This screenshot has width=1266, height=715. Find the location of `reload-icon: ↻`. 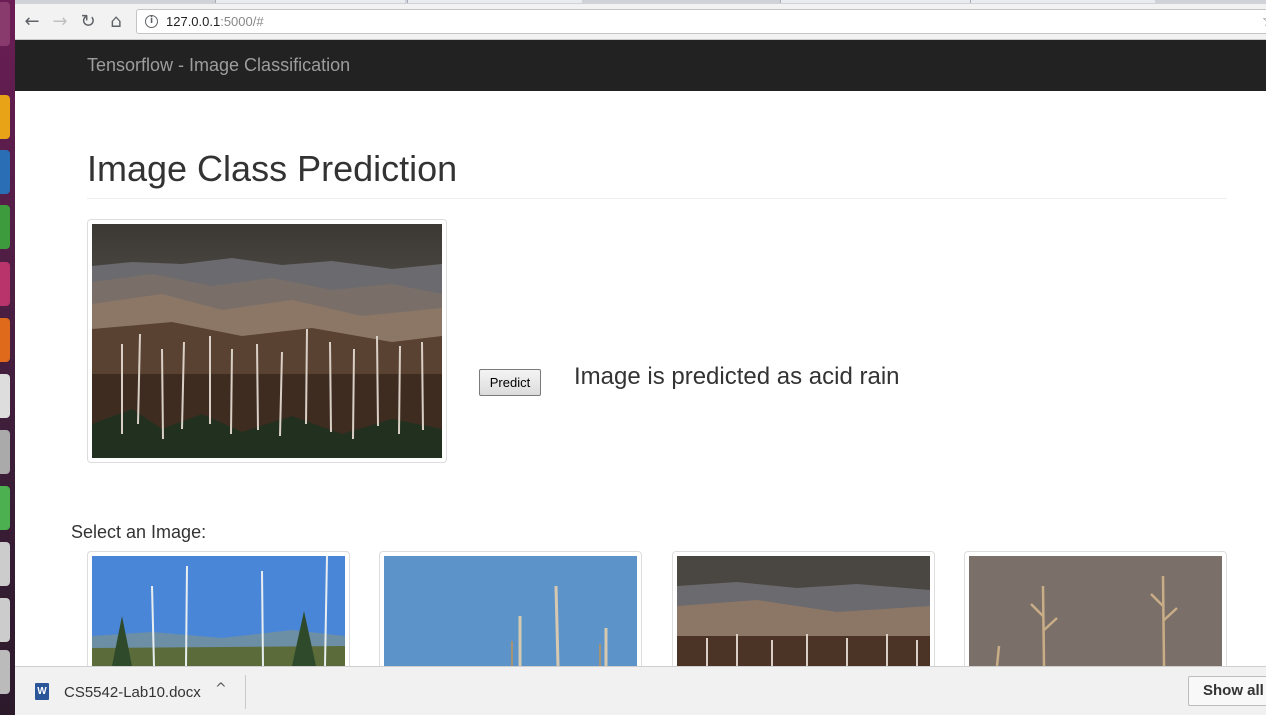

reload-icon: ↻ is located at coordinates (88, 22).